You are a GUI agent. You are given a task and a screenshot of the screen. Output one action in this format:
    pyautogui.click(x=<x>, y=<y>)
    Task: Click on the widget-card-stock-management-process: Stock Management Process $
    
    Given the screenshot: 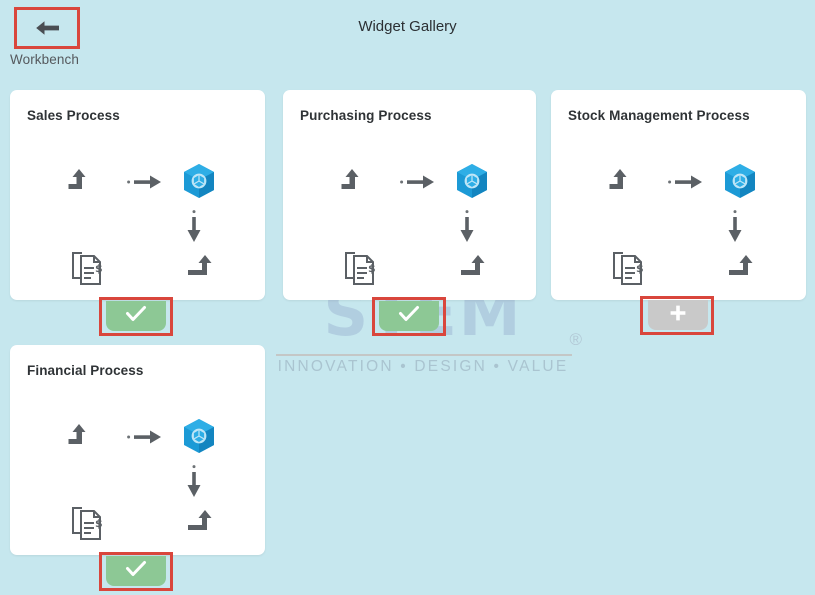 What is the action you would take?
    pyautogui.click(x=678, y=195)
    